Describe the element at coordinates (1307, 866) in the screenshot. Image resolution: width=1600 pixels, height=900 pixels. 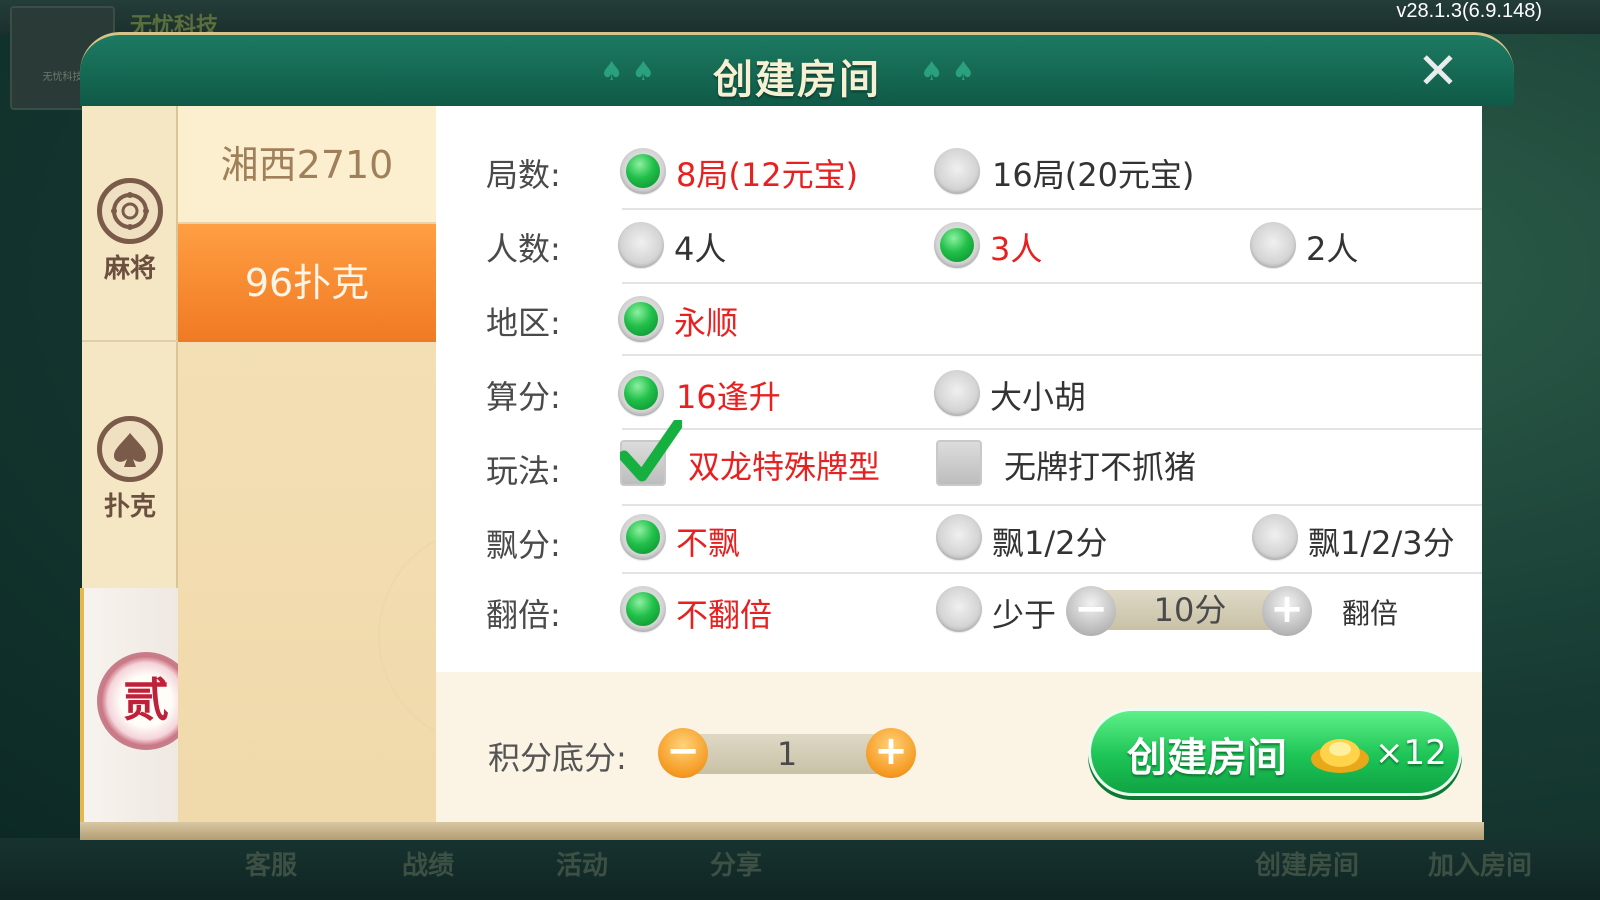
I see `nav-create-room: 创建房间` at that location.